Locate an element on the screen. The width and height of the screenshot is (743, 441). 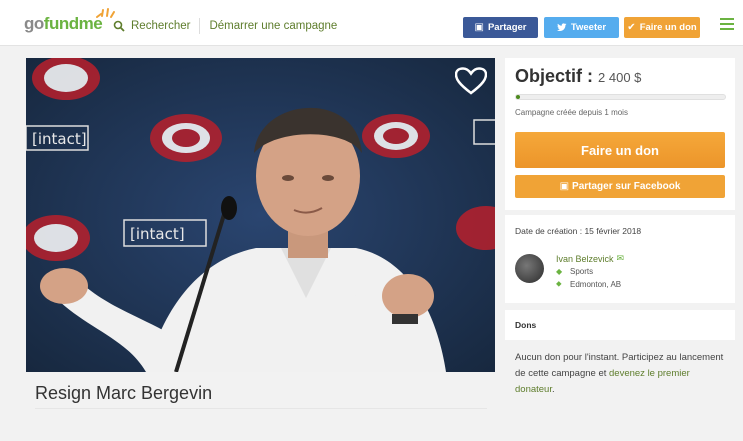
progress-bar is located at coordinates (620, 97).